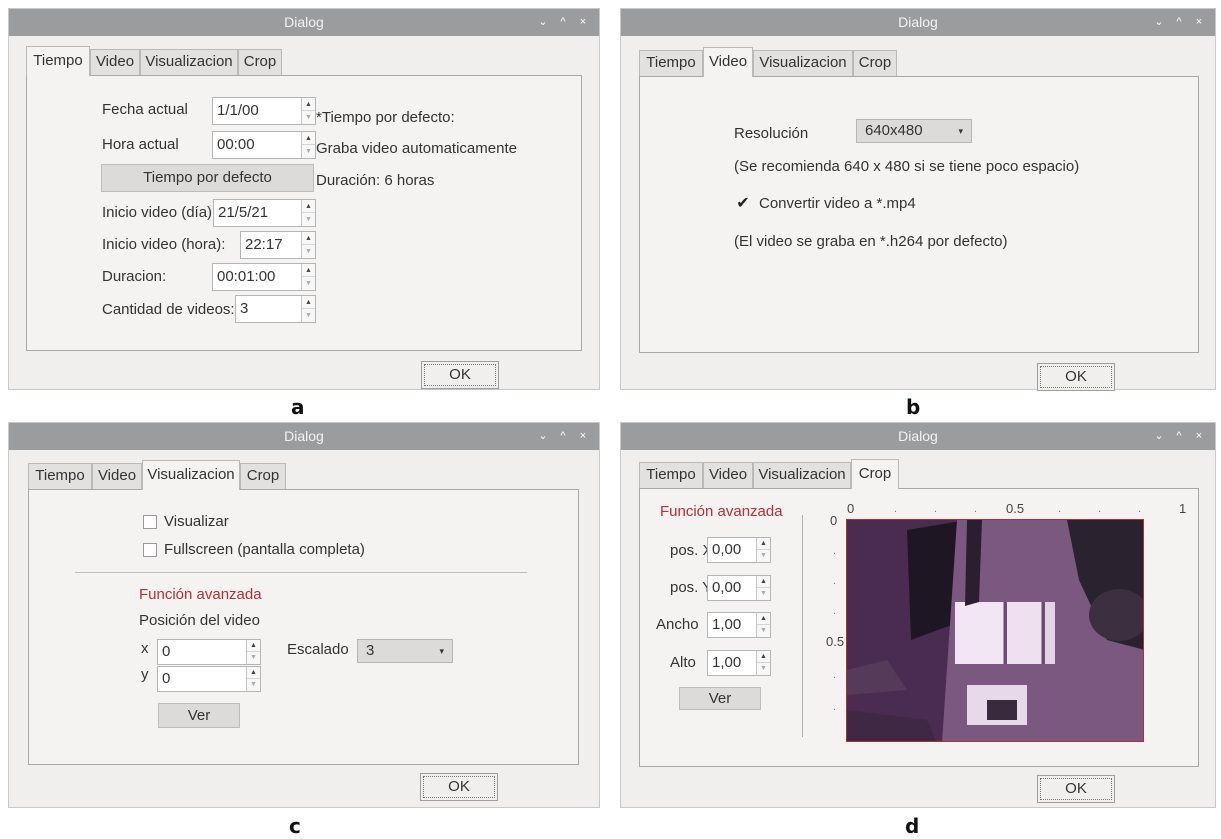 This screenshot has height=839, width=1221. I want to click on fecha-label: Fecha actual, so click(145, 109).